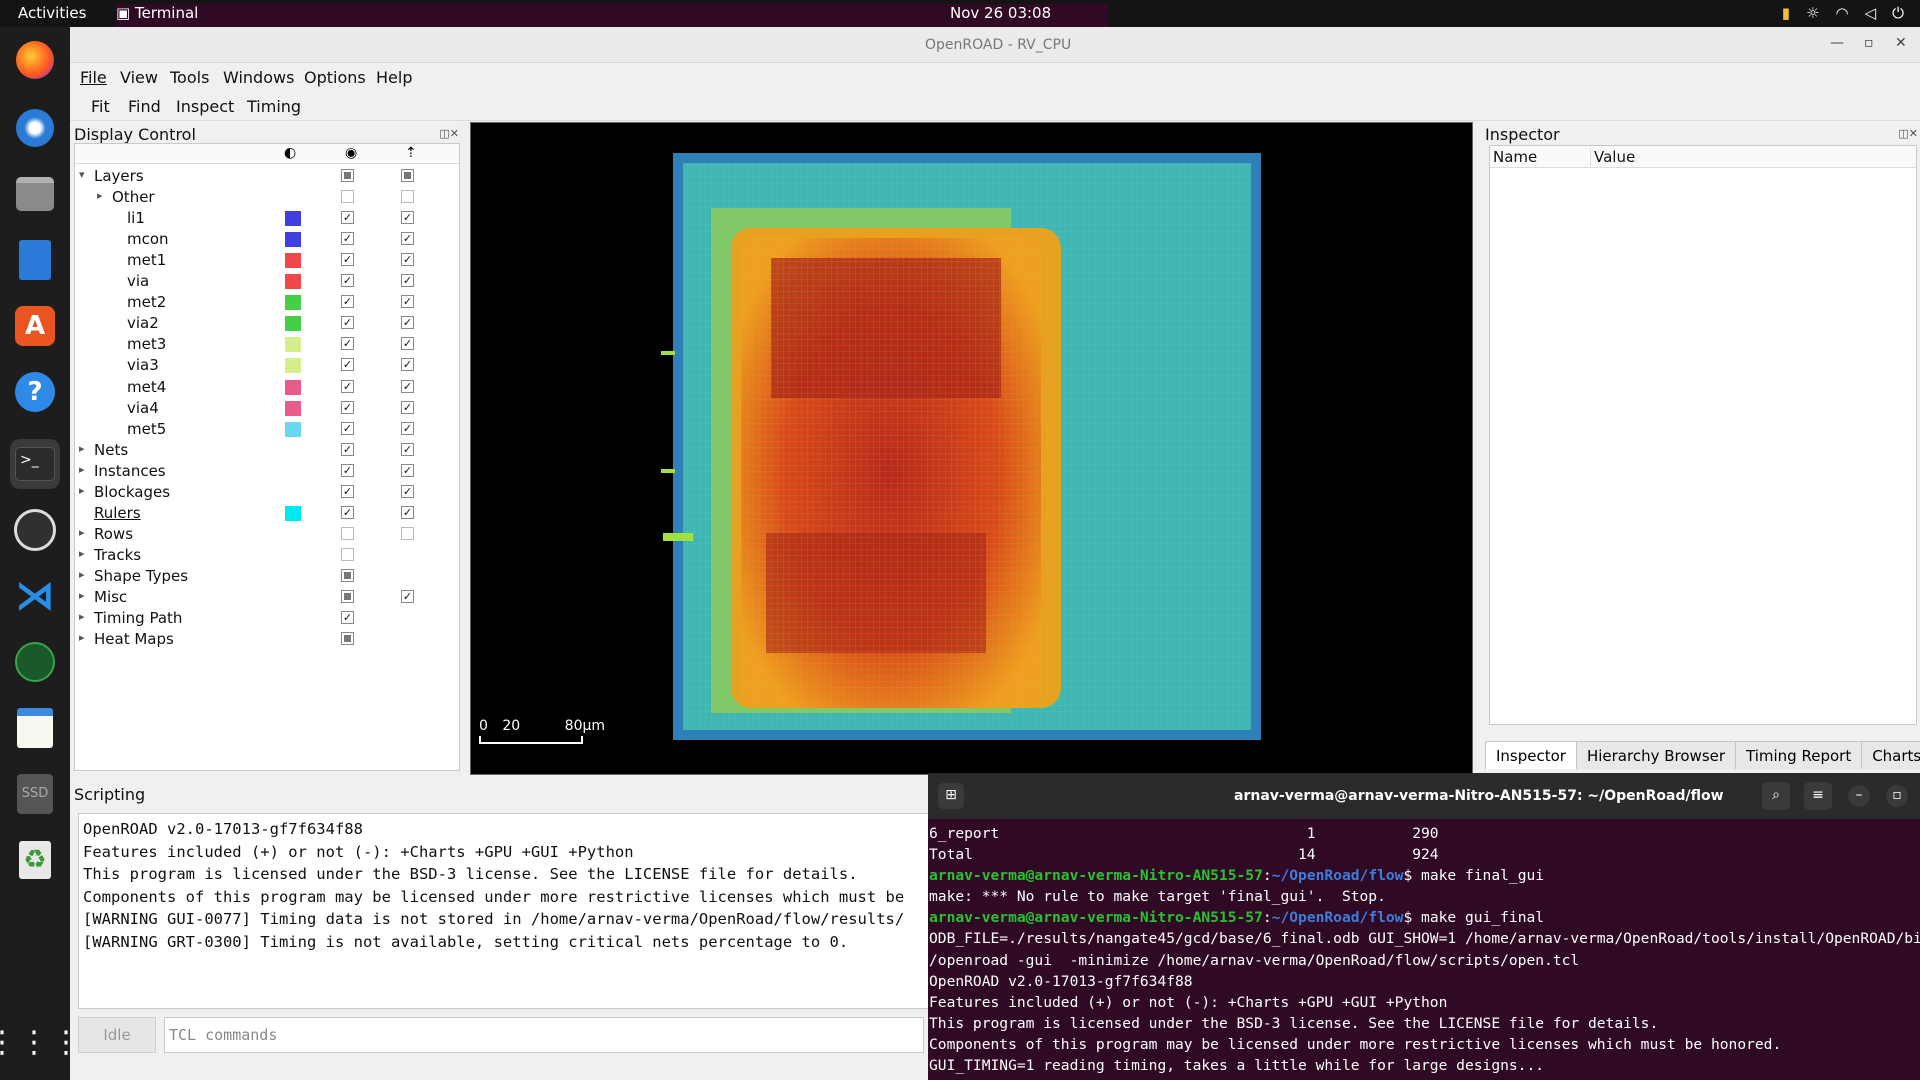 The width and height of the screenshot is (1920, 1080). Describe the element at coordinates (267, 471) in the screenshot. I see `tree-row-instances: ▸ Instances ✓ ✓` at that location.